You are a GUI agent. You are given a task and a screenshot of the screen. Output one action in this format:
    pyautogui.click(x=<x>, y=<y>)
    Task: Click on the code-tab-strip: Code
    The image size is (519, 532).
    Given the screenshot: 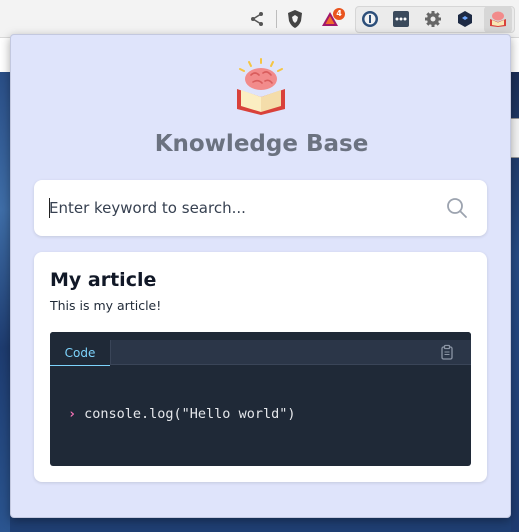 What is the action you would take?
    pyautogui.click(x=260, y=349)
    